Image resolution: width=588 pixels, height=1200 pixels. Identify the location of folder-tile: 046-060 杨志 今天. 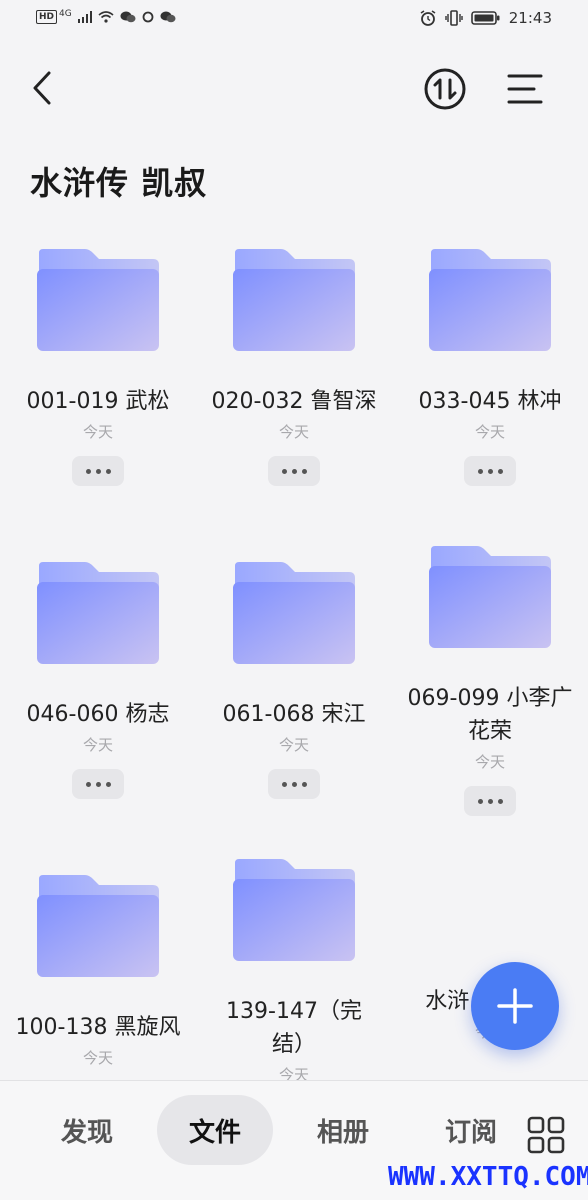
(98, 678).